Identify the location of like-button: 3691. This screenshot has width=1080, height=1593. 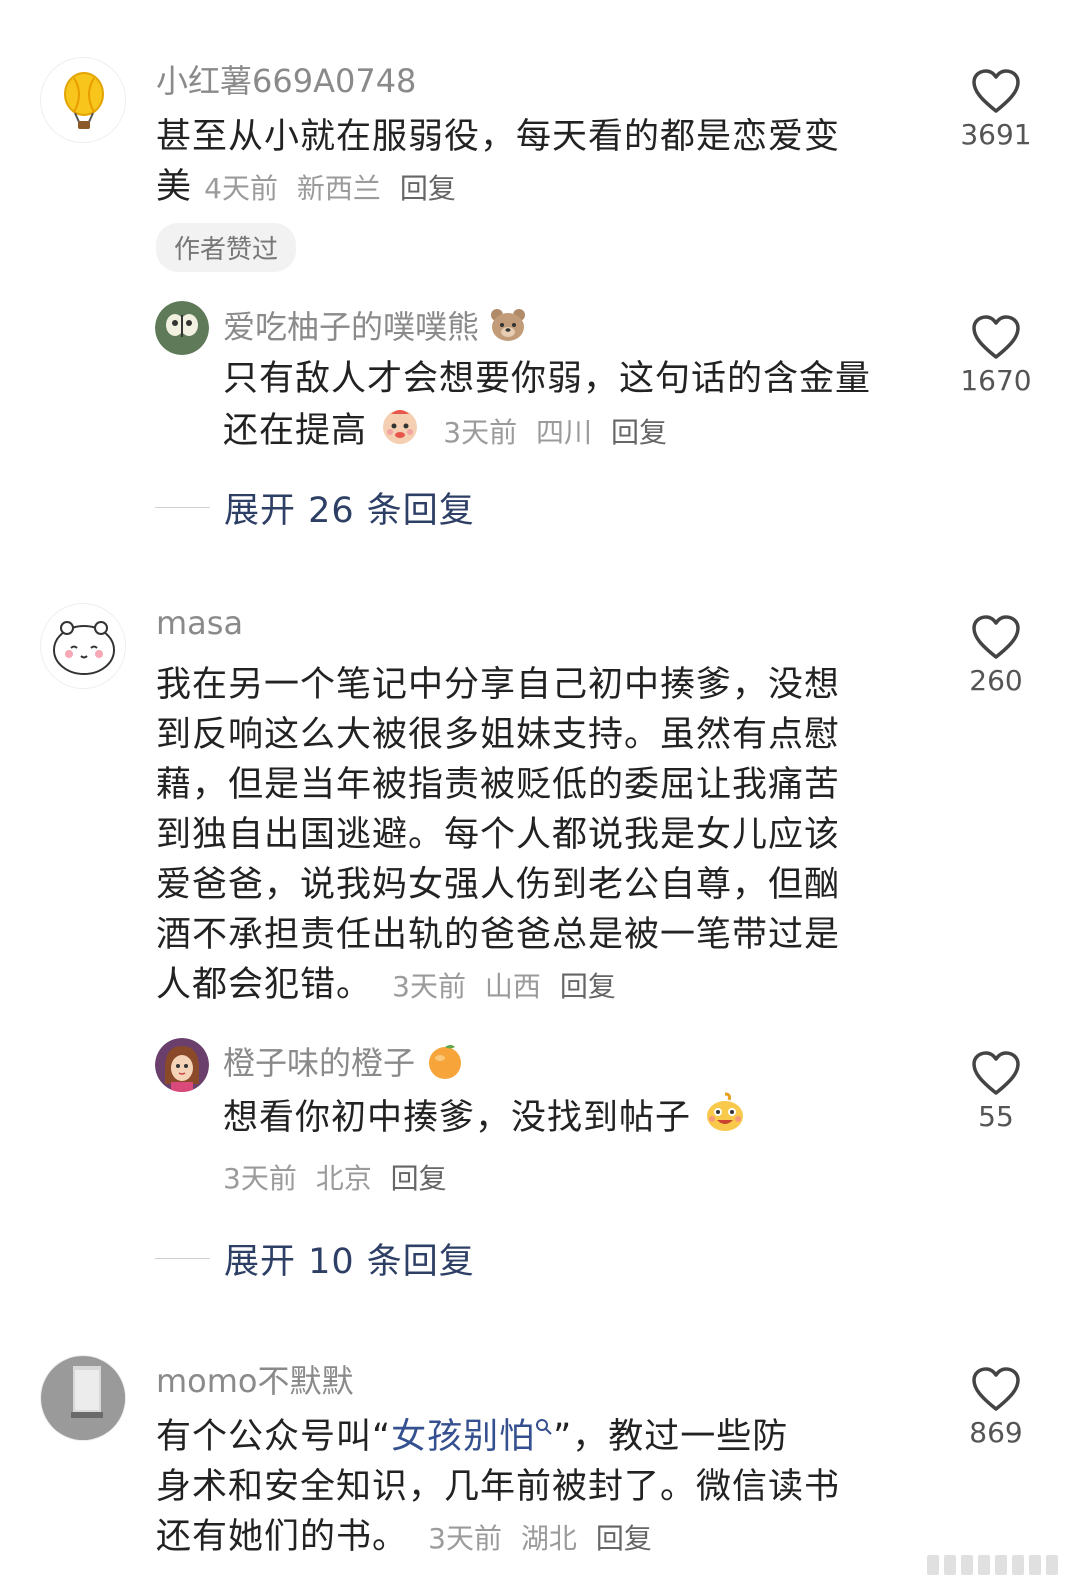
(996, 109).